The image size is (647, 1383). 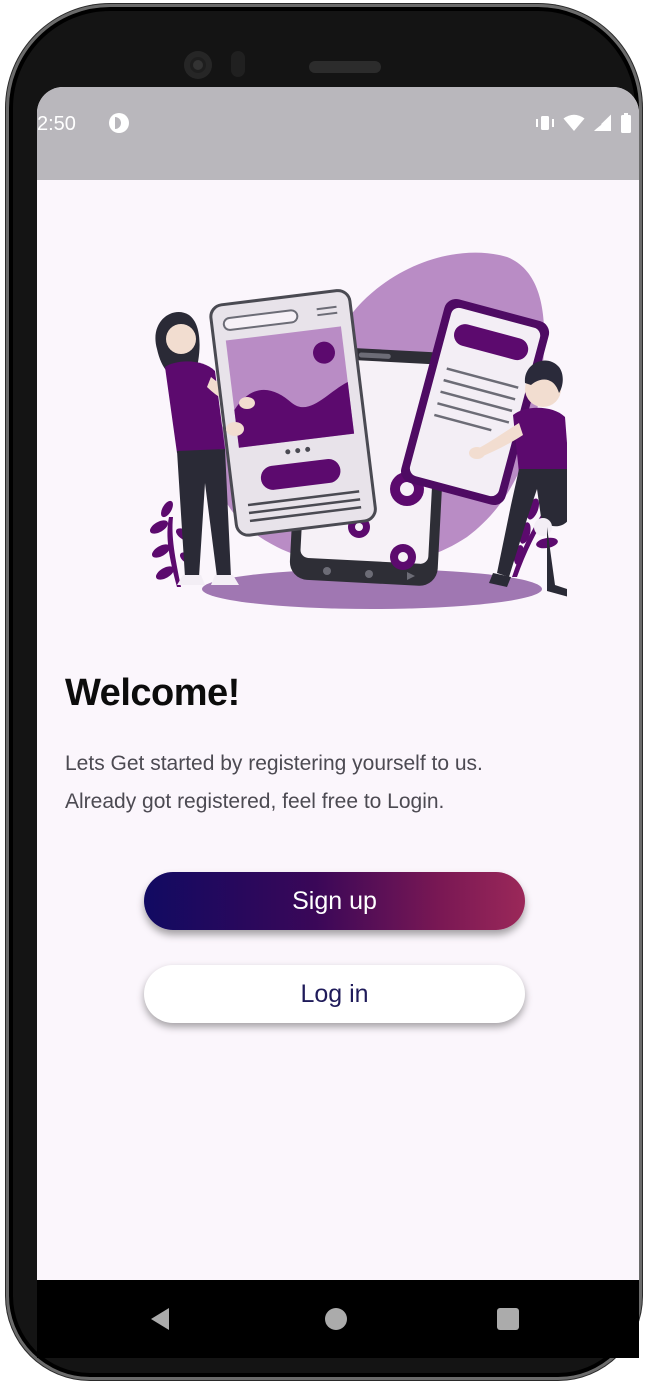 I want to click on home-icon, so click(x=336, y=1319).